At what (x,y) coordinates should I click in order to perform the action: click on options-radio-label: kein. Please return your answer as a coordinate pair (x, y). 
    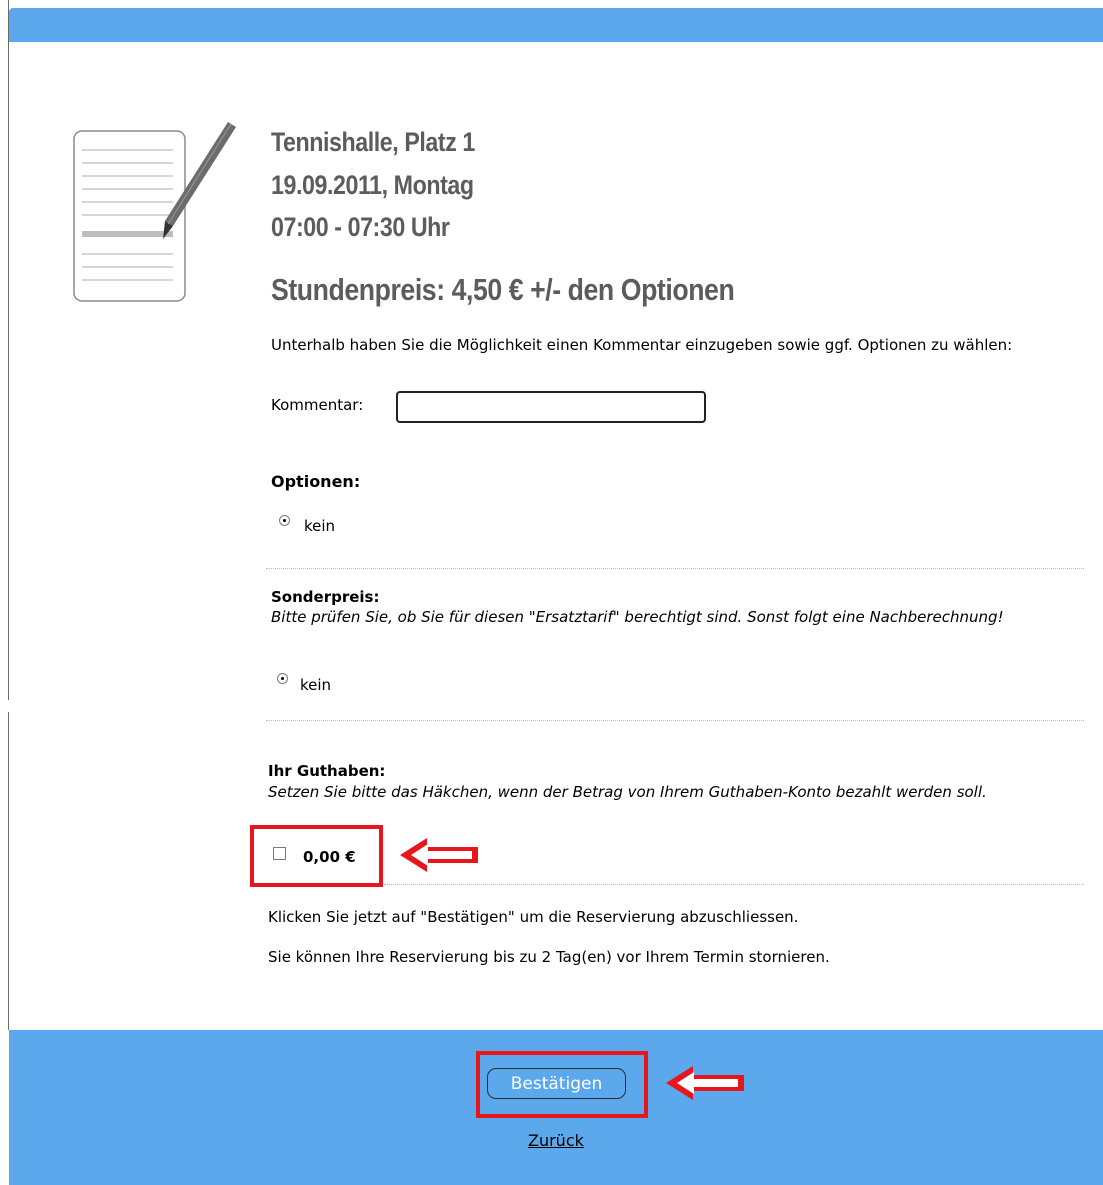
    Looking at the image, I should click on (320, 526).